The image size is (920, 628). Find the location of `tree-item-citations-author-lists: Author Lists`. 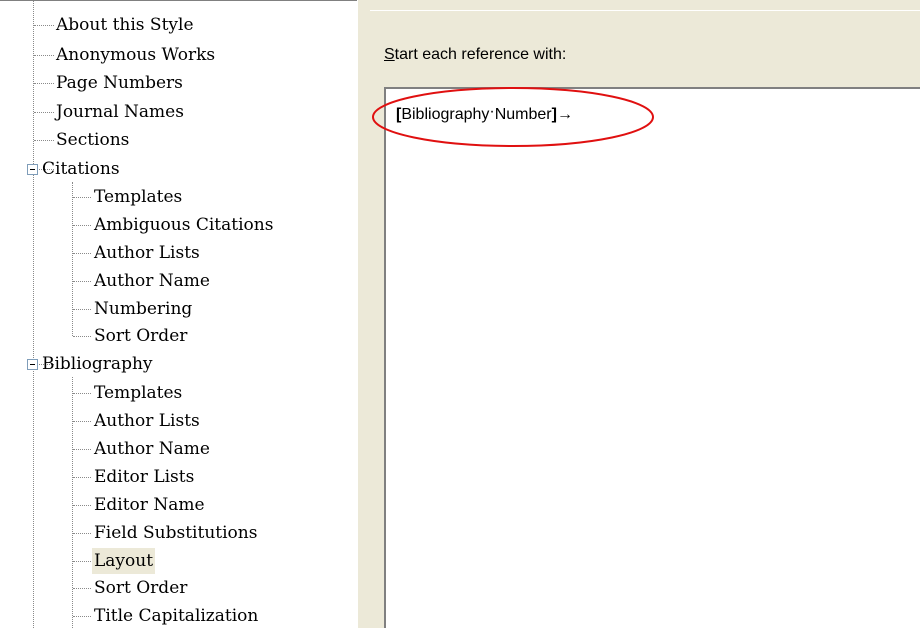

tree-item-citations-author-lists: Author Lists is located at coordinates (178, 253).